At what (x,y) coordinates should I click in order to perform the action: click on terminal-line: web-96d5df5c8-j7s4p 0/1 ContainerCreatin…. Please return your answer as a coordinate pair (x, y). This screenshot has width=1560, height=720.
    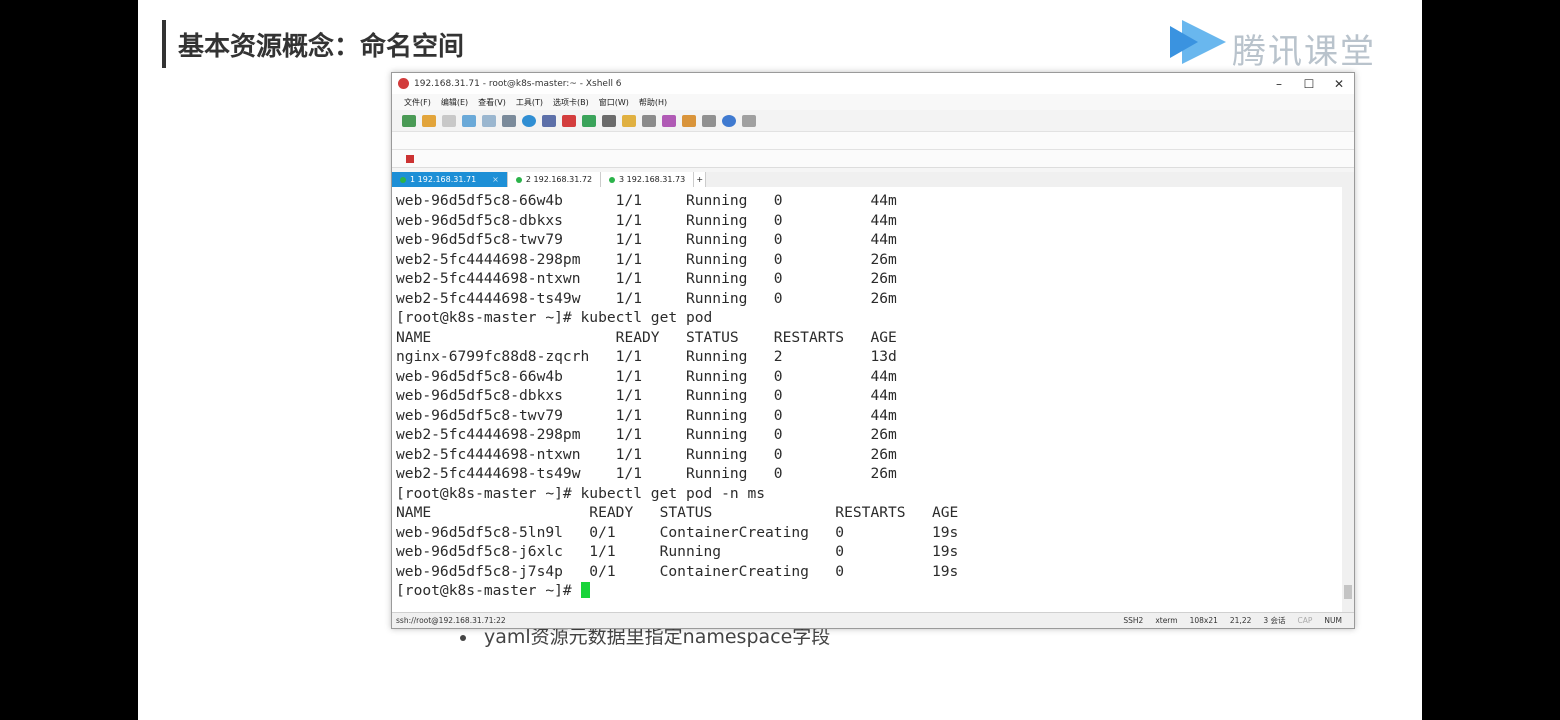
    Looking at the image, I should click on (677, 571).